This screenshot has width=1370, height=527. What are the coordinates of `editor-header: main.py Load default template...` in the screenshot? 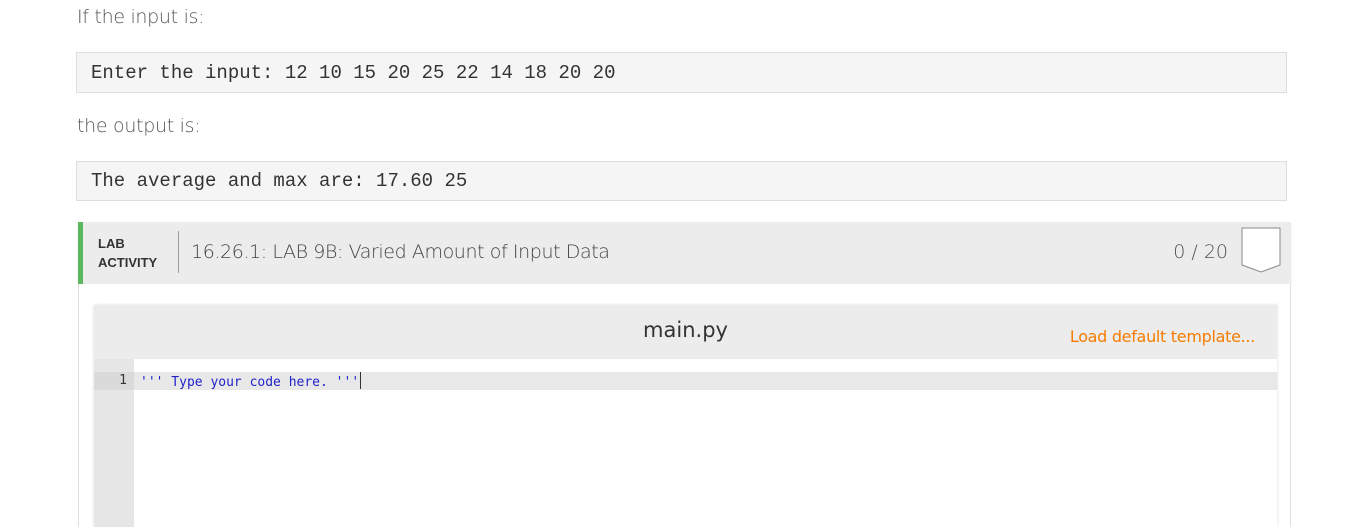 It's located at (685, 332).